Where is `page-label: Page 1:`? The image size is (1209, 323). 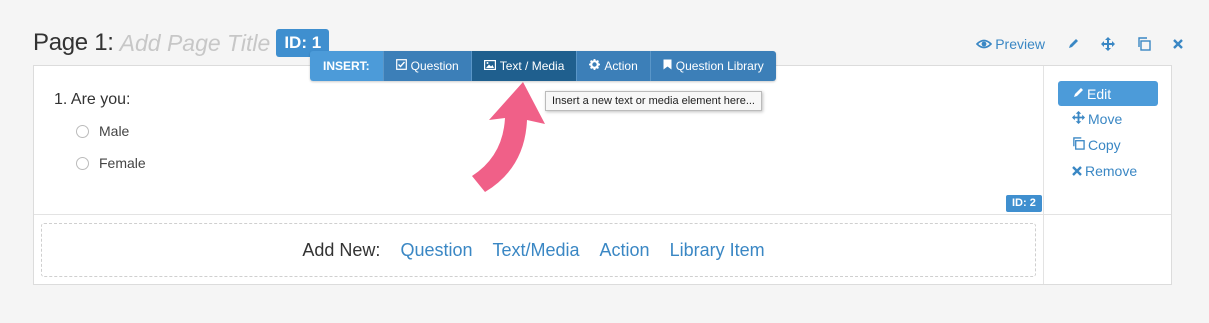 page-label: Page 1: is located at coordinates (73, 42).